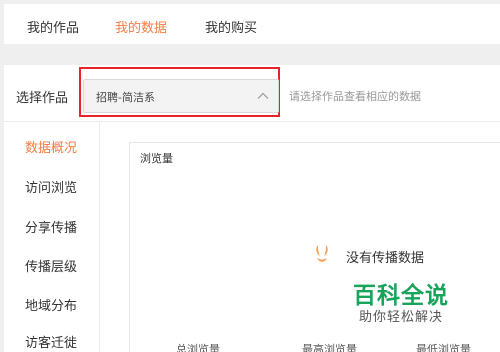  I want to click on sidebar-item-shares: 分享传播, so click(51, 226).